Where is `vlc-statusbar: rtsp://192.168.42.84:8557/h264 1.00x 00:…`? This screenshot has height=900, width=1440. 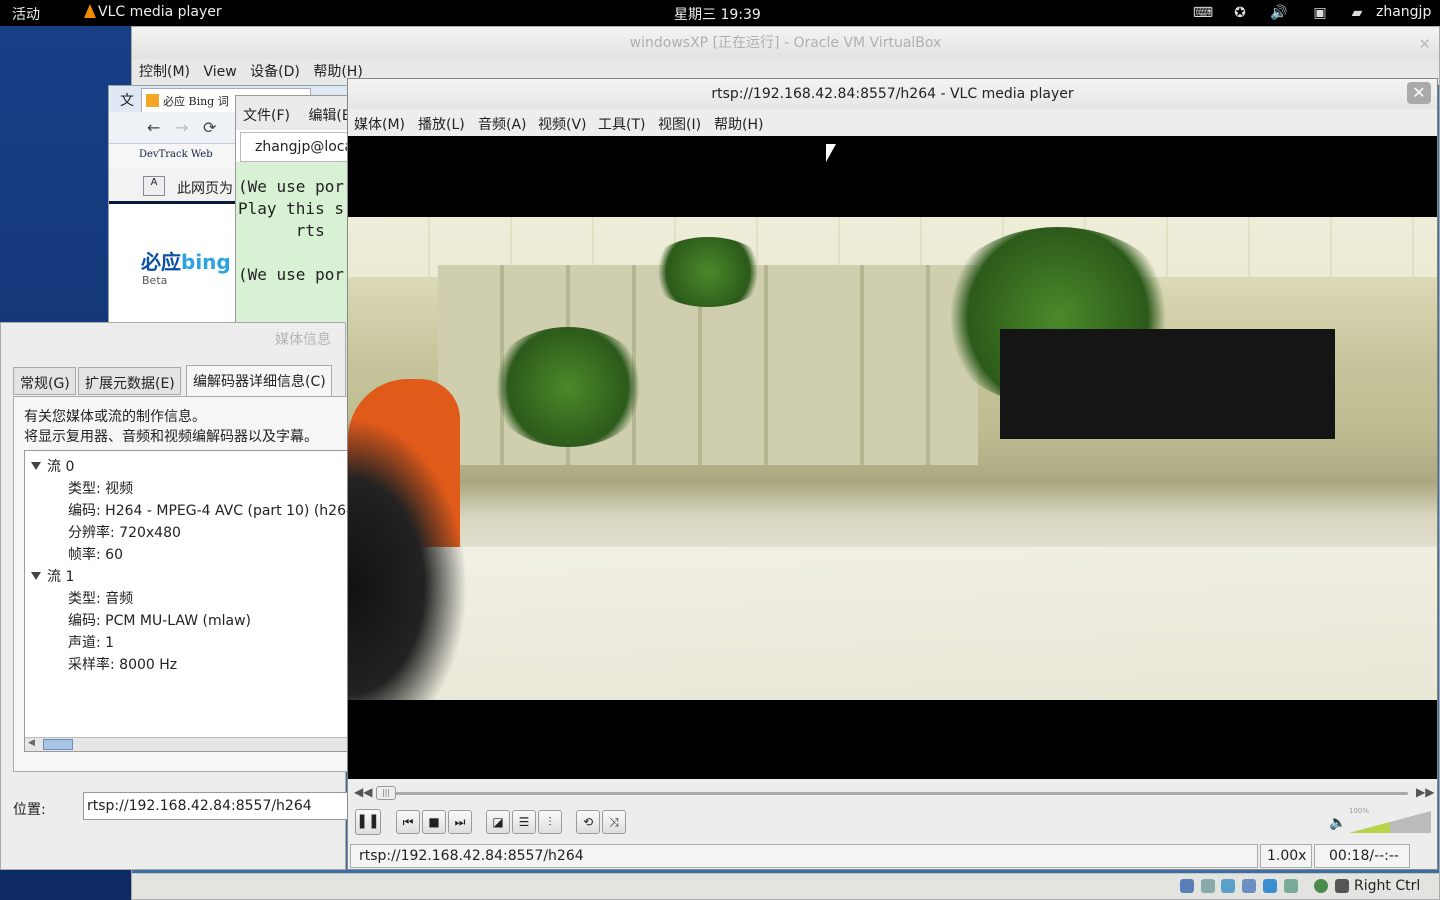
vlc-statusbar: rtsp://192.168.42.84:8557/h264 1.00x 00:… is located at coordinates (892, 856).